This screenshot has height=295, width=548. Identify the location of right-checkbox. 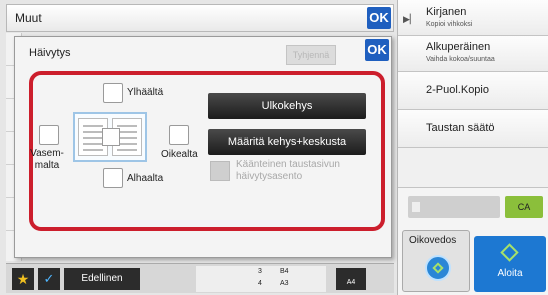
(179, 135).